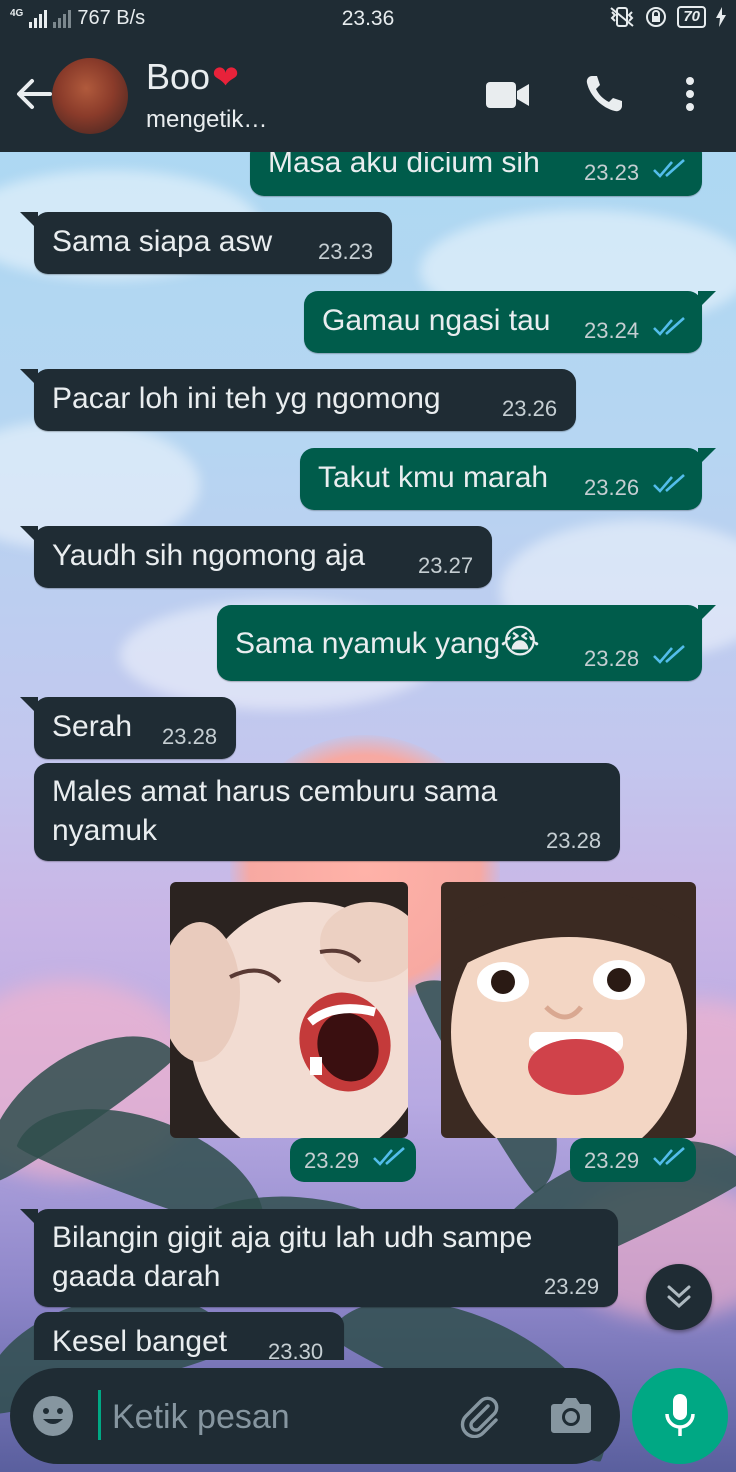 The width and height of the screenshot is (736, 1472). What do you see at coordinates (604, 94) in the screenshot?
I see `phone-icon` at bounding box center [604, 94].